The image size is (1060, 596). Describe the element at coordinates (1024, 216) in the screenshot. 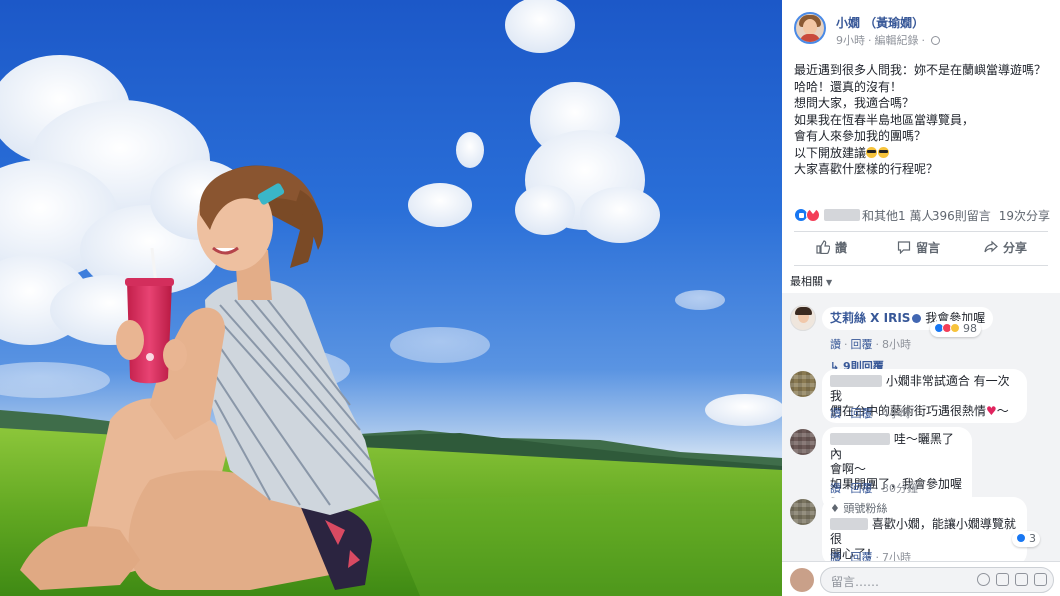

I see `shares-count: 19次分享` at that location.